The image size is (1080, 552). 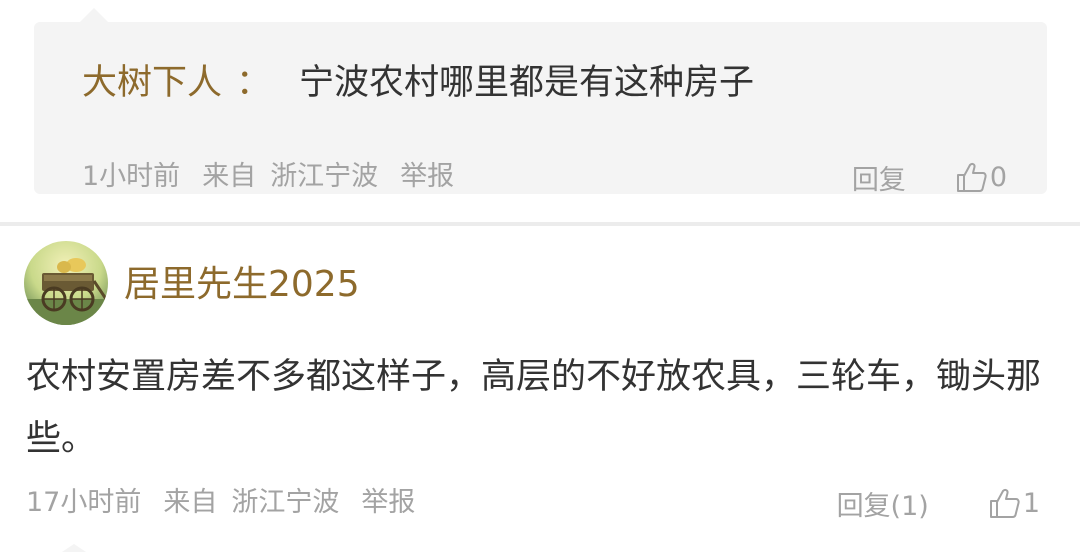 I want to click on comment-meta: 17小时前 来自 浙江宁波 举报, so click(x=231, y=503).